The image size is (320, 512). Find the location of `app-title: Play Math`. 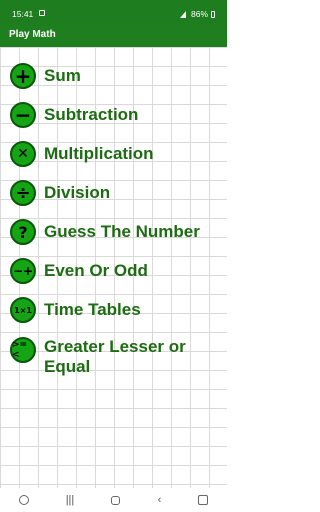

app-title: Play Math is located at coordinates (32, 34).